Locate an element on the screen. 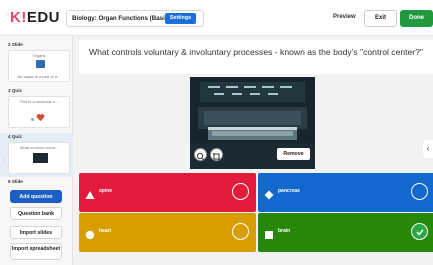 The height and width of the screenshot is (265, 433). question-media: Remove is located at coordinates (252, 123).